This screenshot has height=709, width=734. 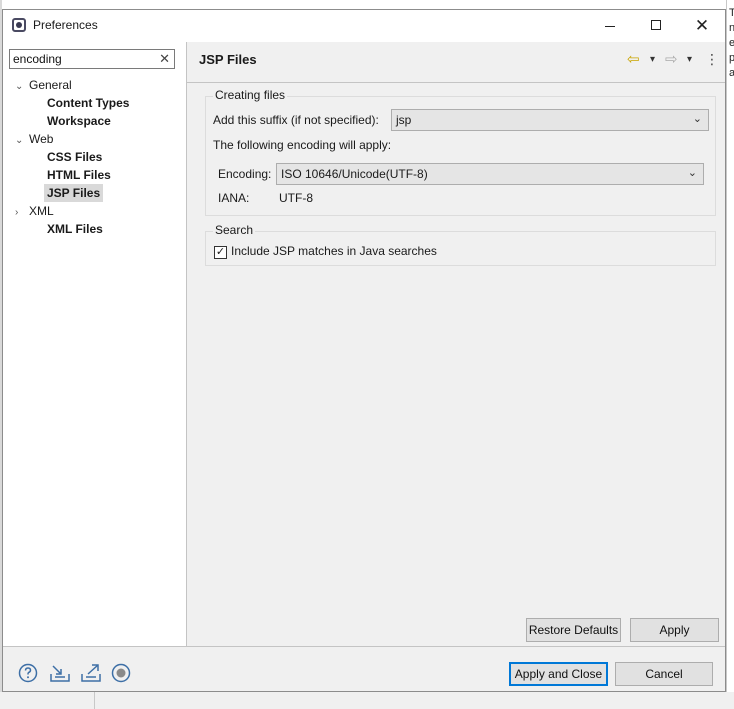 What do you see at coordinates (302, 145) in the screenshot?
I see `encoding-note: The following encoding will apply:` at bounding box center [302, 145].